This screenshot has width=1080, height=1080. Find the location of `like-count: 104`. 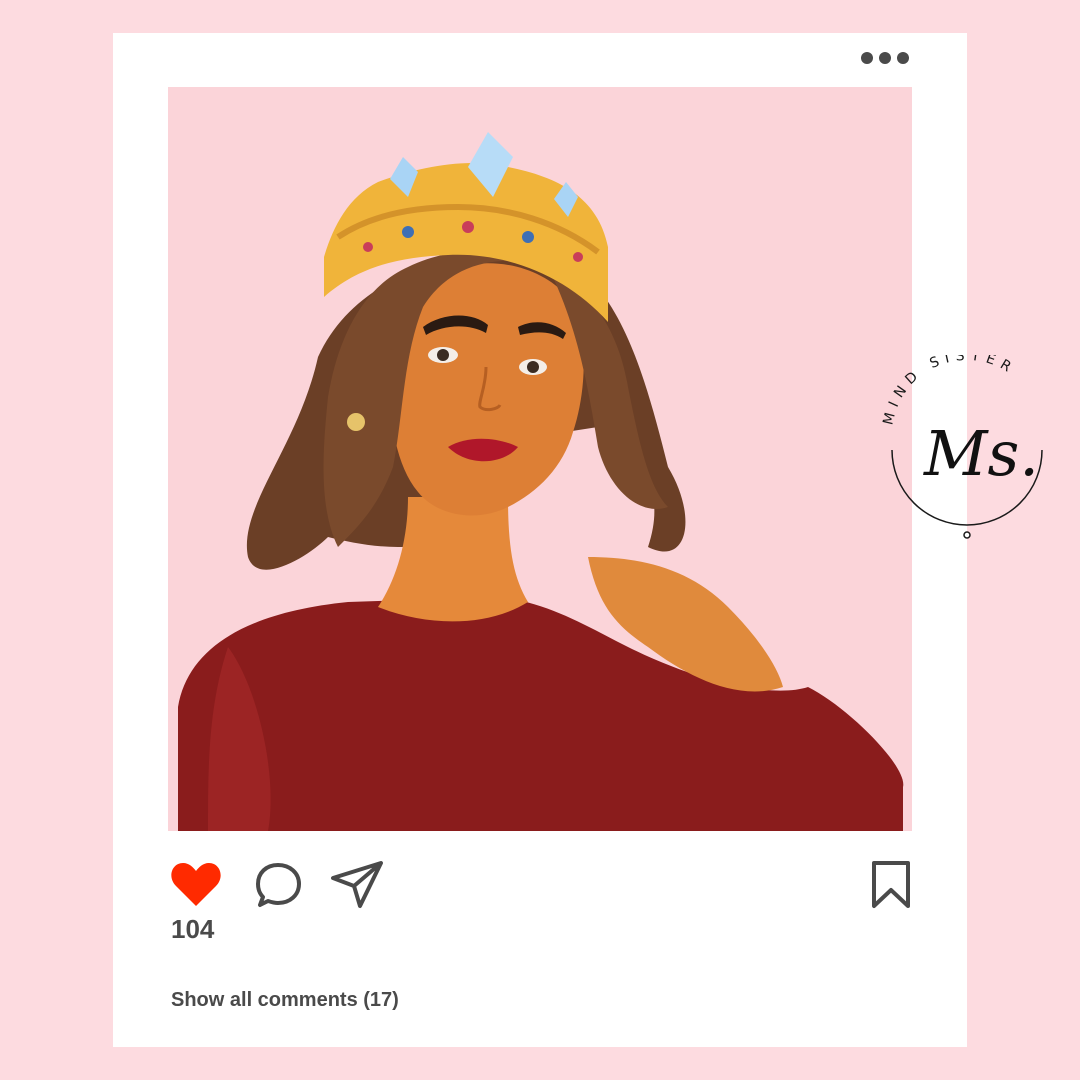

like-count: 104 is located at coordinates (192, 929).